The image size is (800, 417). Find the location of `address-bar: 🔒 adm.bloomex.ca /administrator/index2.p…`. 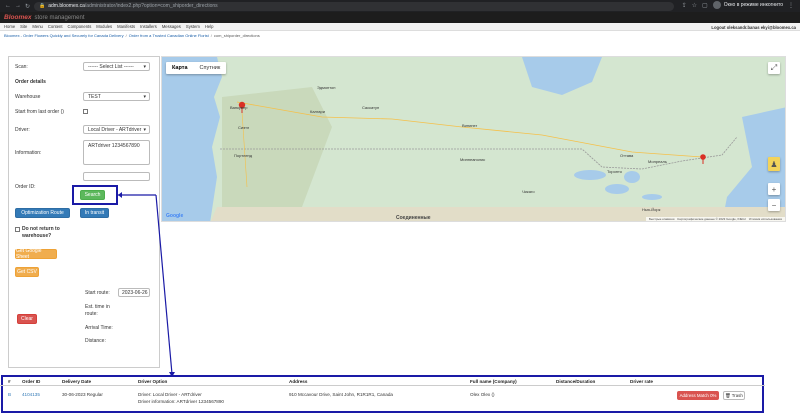

address-bar: 🔒 adm.bloomex.ca /administrator/index2.p… is located at coordinates (354, 6).